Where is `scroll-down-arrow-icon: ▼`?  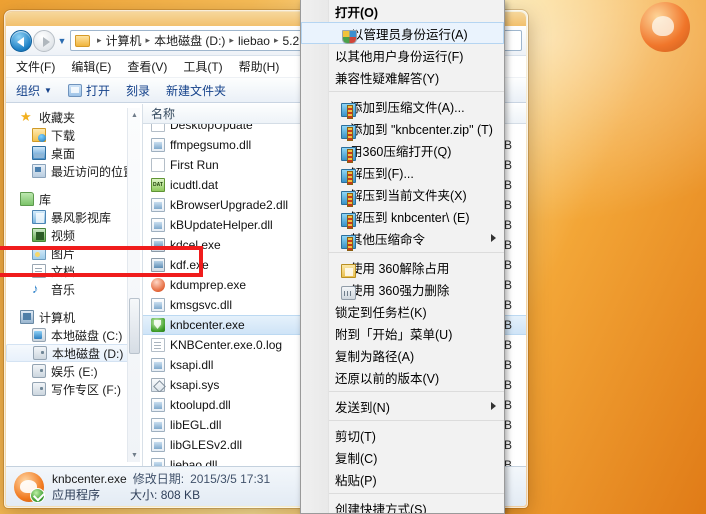
scroll-down-arrow-icon: ▼ is located at coordinates (134, 455).